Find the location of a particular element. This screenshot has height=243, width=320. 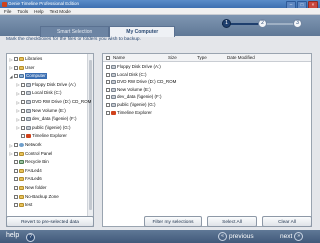

column-type: Type is located at coordinates (202, 57).